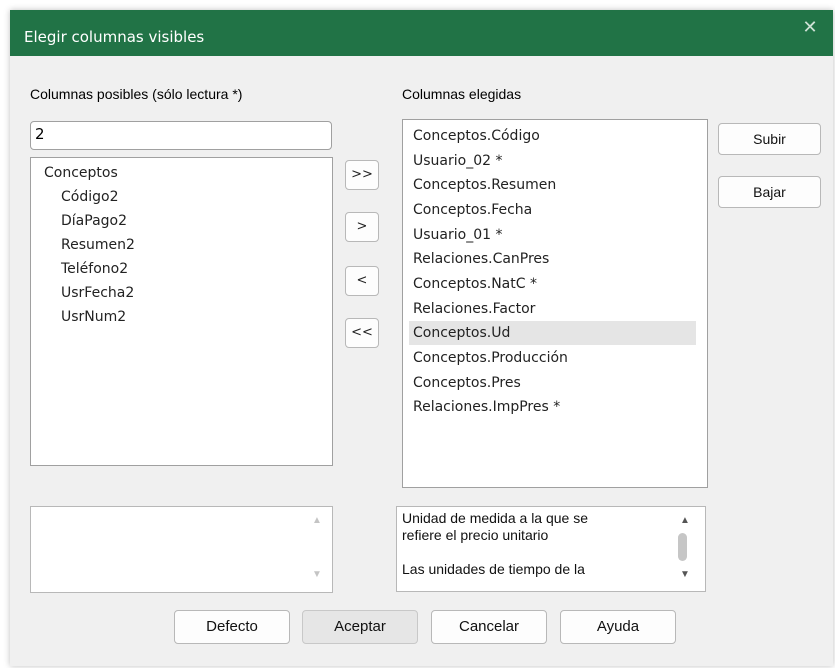 The image size is (835, 668). Describe the element at coordinates (552, 284) in the screenshot. I see `list-item: Conceptos.NatC *` at that location.